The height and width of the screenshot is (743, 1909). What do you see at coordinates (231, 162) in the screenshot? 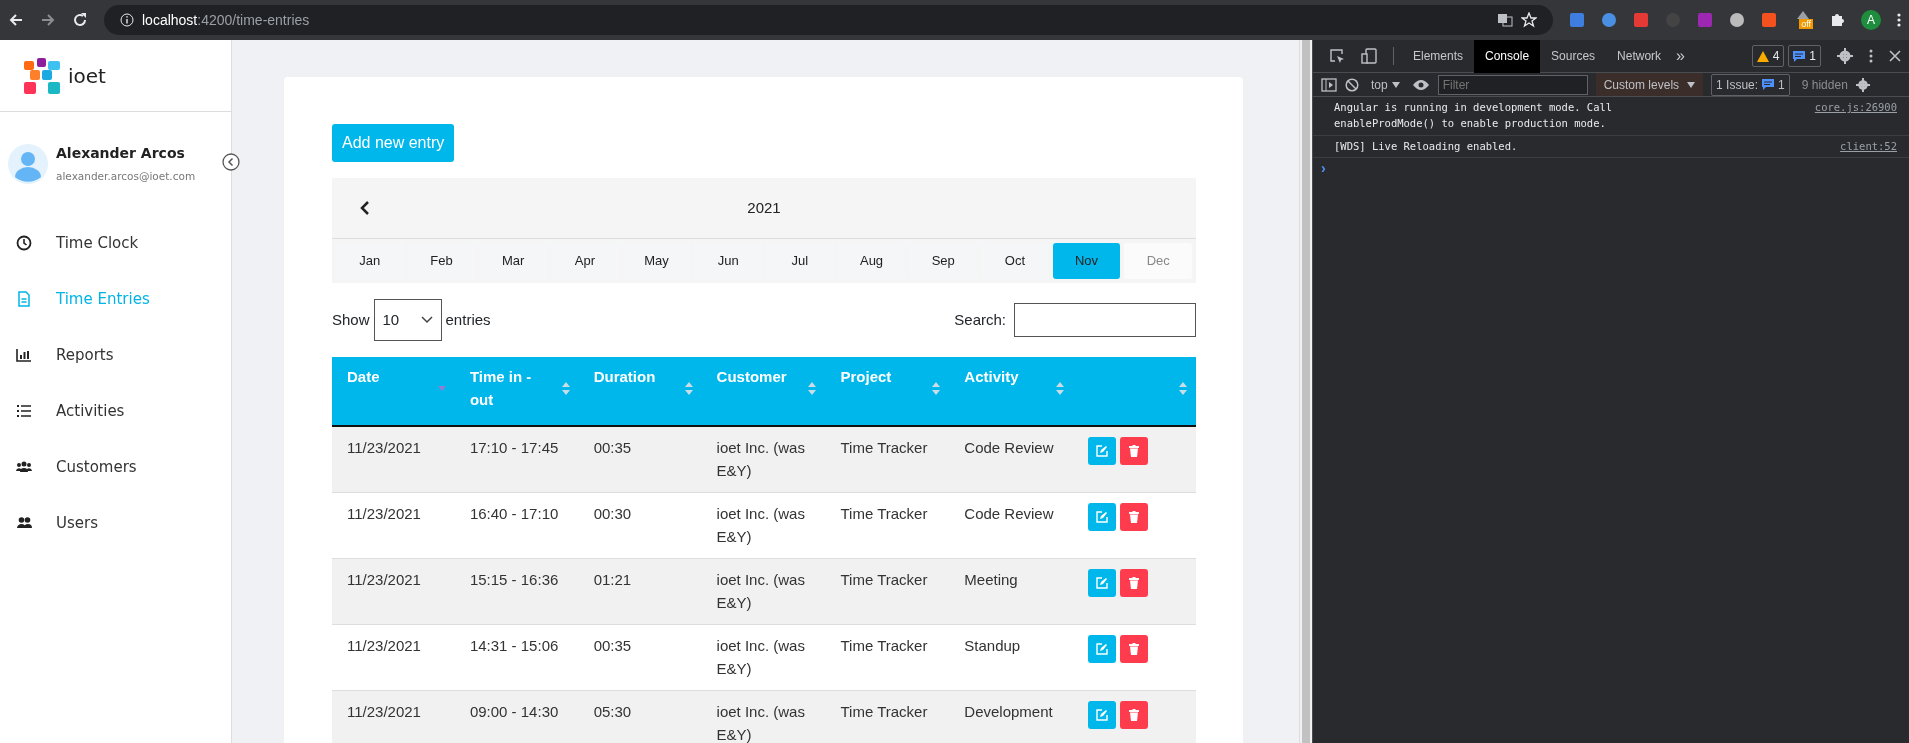
I see `collapse-icon` at bounding box center [231, 162].